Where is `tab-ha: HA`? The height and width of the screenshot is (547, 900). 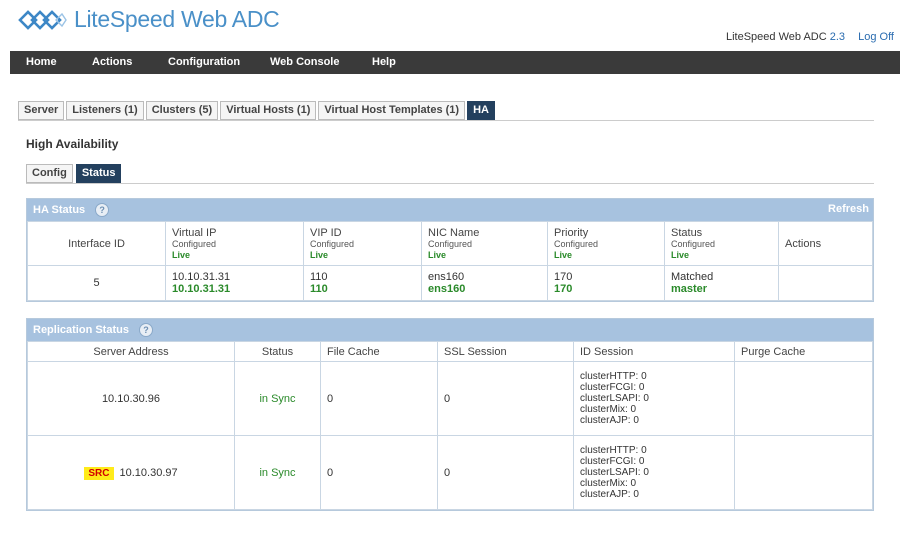
tab-ha: HA is located at coordinates (481, 110).